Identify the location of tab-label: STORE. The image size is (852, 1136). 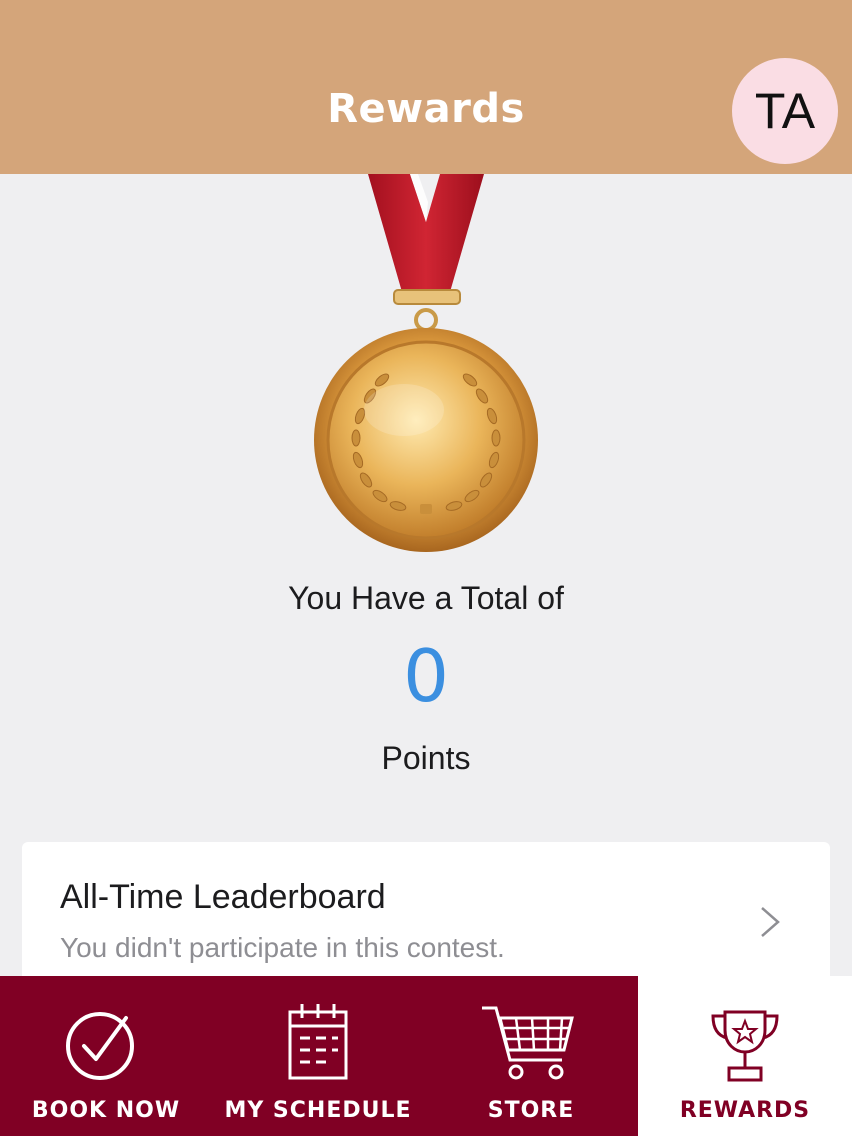
(531, 1110).